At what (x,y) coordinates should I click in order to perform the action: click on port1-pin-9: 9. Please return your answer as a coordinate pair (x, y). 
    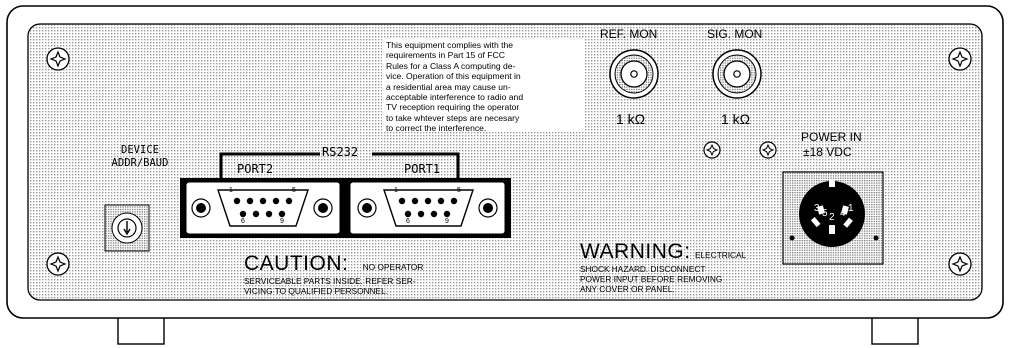
    Looking at the image, I should click on (447, 221).